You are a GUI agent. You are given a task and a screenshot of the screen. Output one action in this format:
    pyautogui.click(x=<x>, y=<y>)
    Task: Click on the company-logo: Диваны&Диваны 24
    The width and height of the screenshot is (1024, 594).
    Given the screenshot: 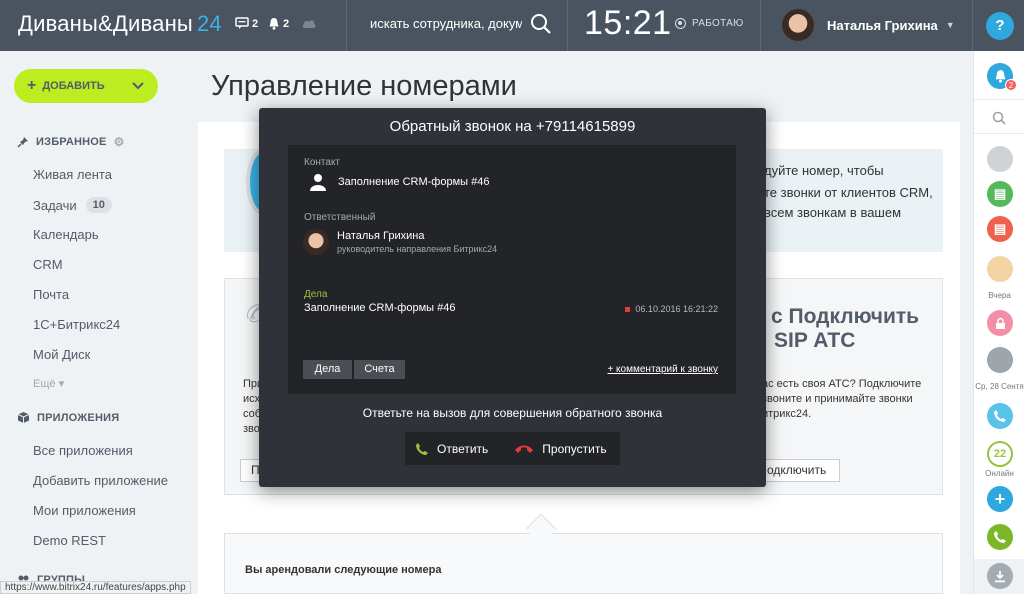 What is the action you would take?
    pyautogui.click(x=120, y=24)
    